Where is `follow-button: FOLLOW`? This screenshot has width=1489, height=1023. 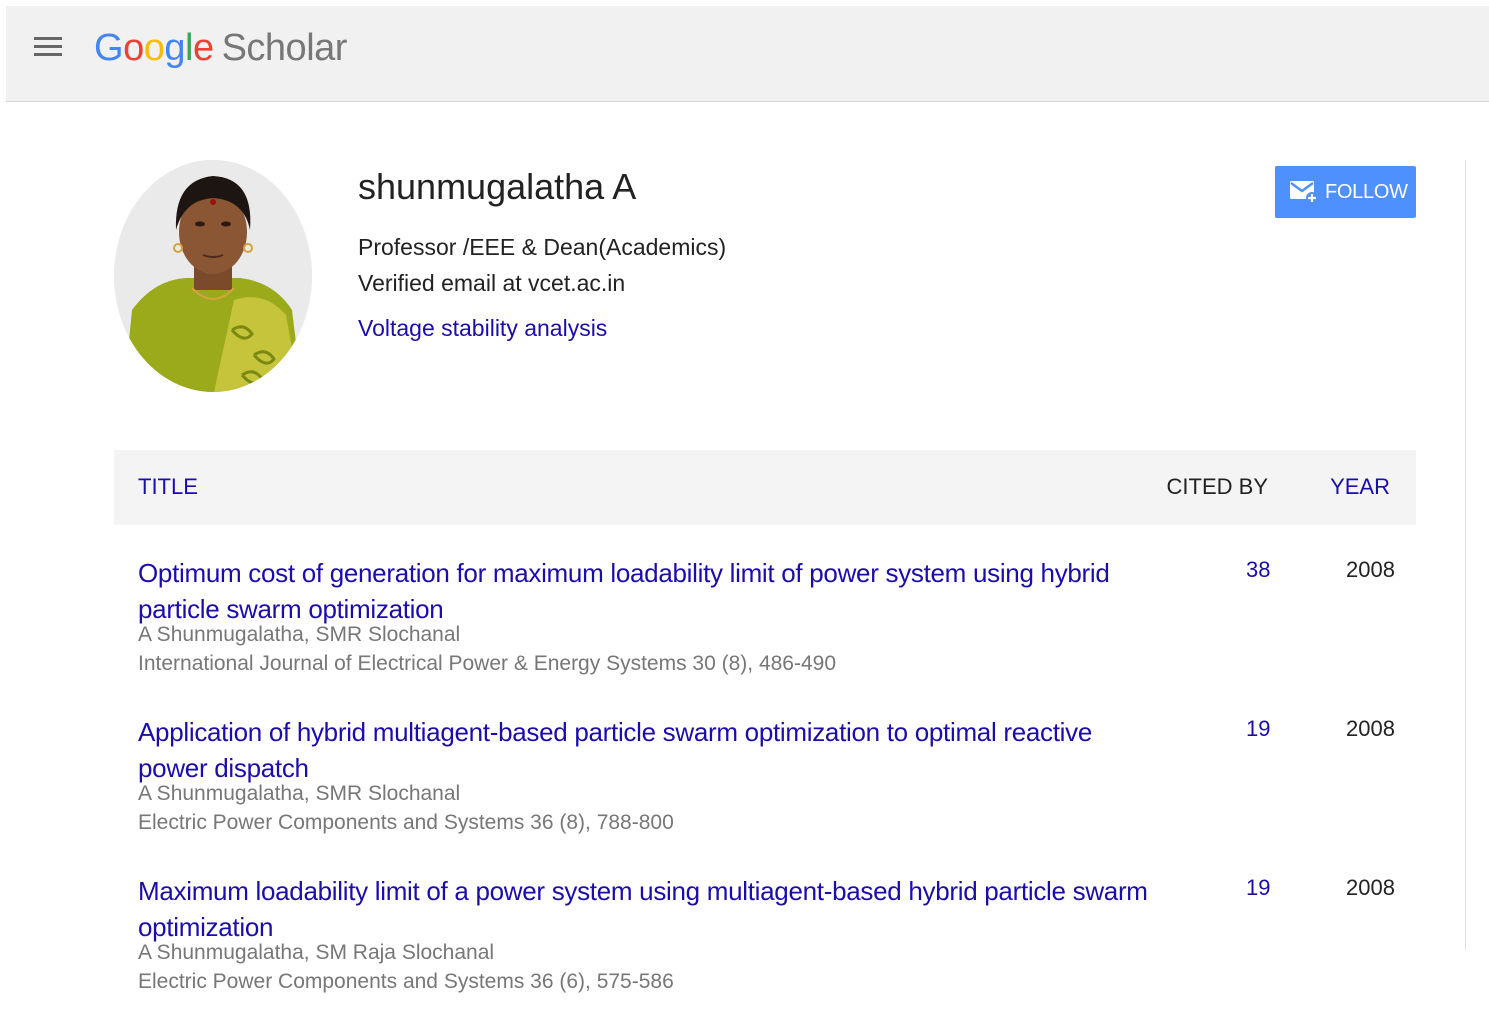
follow-button: FOLLOW is located at coordinates (1345, 192).